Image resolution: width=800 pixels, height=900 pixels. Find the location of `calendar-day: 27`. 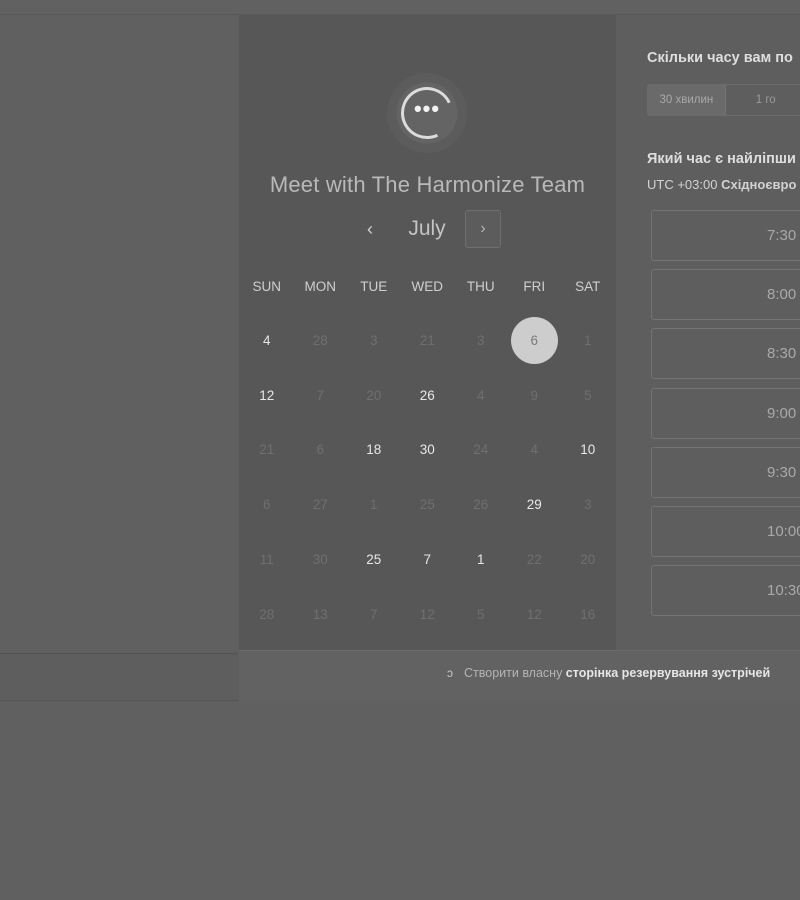

calendar-day: 27 is located at coordinates (321, 504).